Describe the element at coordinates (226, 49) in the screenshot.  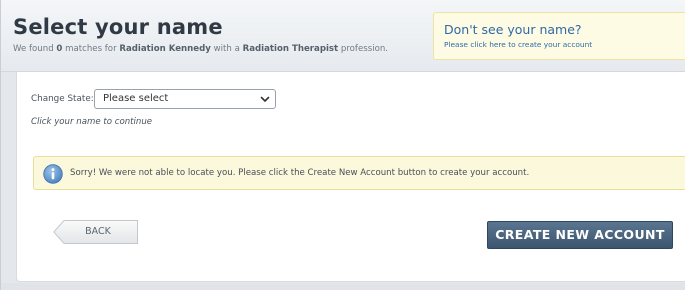
I see `summary-middle-2: with a` at that location.